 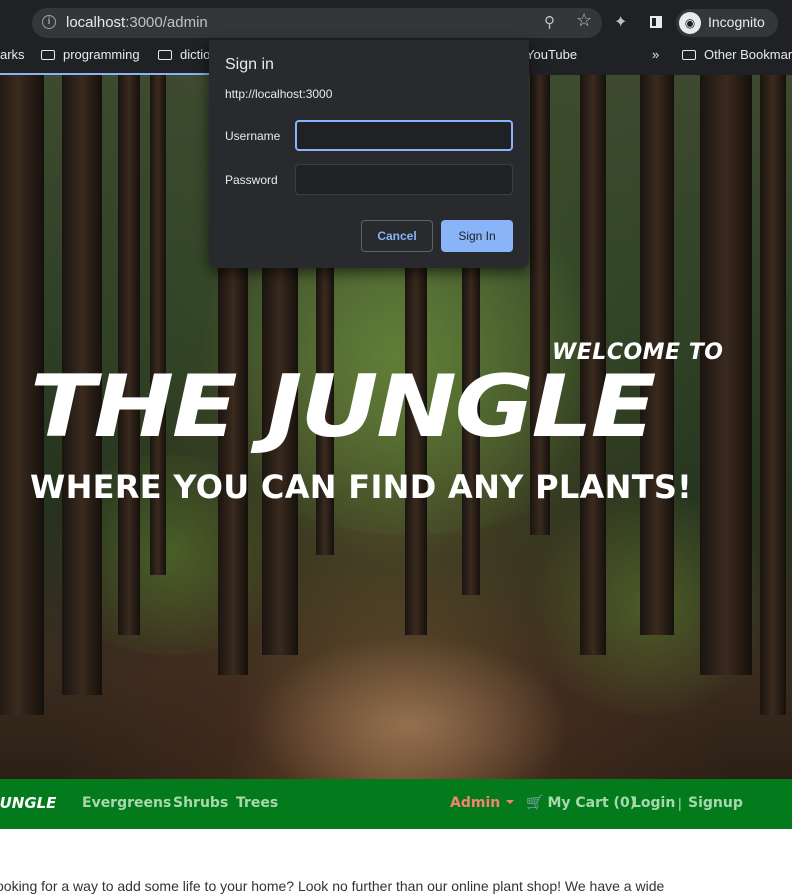 I want to click on forest-path, so click(x=410, y=707).